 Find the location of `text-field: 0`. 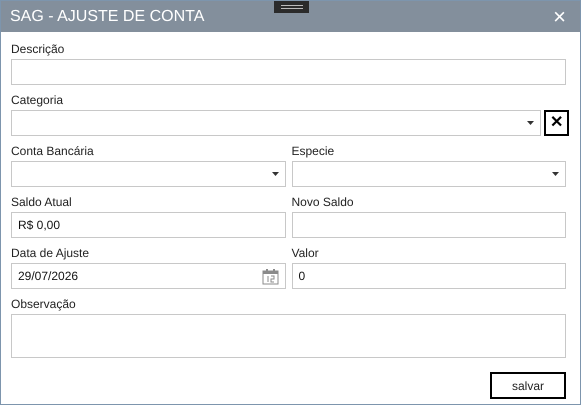

text-field: 0 is located at coordinates (429, 276).